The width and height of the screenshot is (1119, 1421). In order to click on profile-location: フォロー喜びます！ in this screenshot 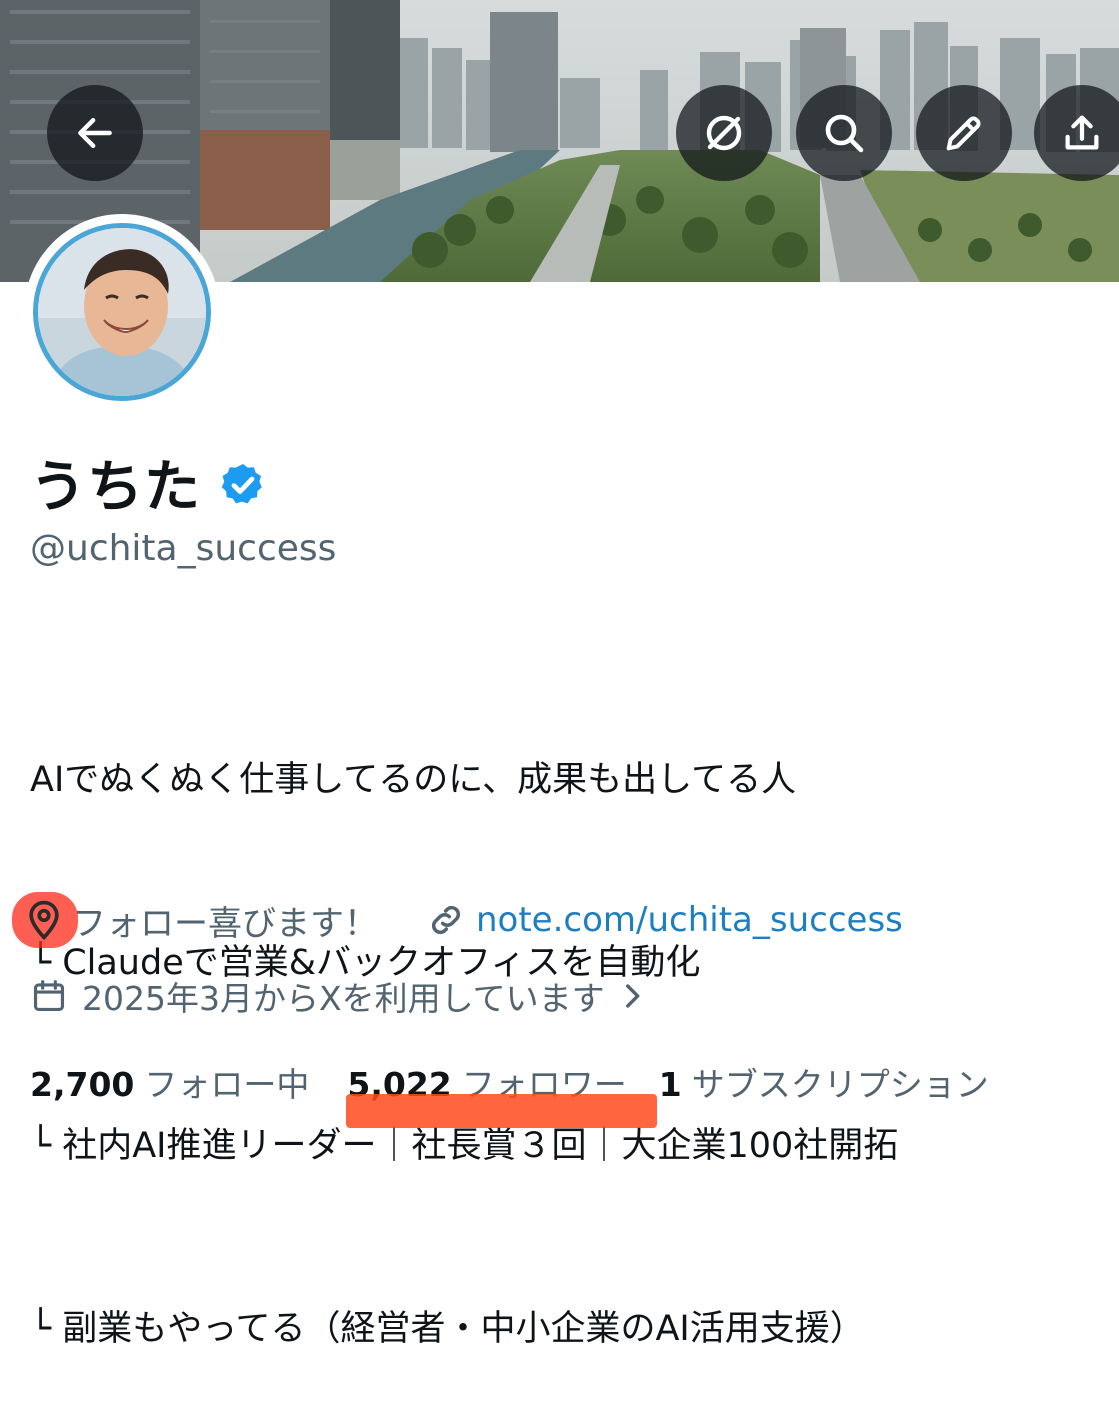, I will do `click(200, 920)`.